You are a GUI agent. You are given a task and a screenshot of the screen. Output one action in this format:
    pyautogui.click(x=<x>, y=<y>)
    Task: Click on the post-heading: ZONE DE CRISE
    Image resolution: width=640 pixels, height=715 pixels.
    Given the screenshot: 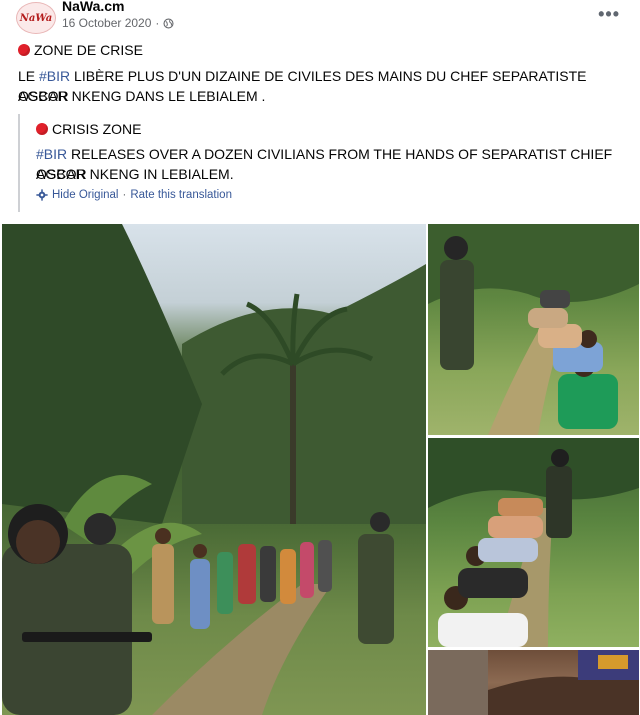 What is the action you would take?
    pyautogui.click(x=88, y=50)
    